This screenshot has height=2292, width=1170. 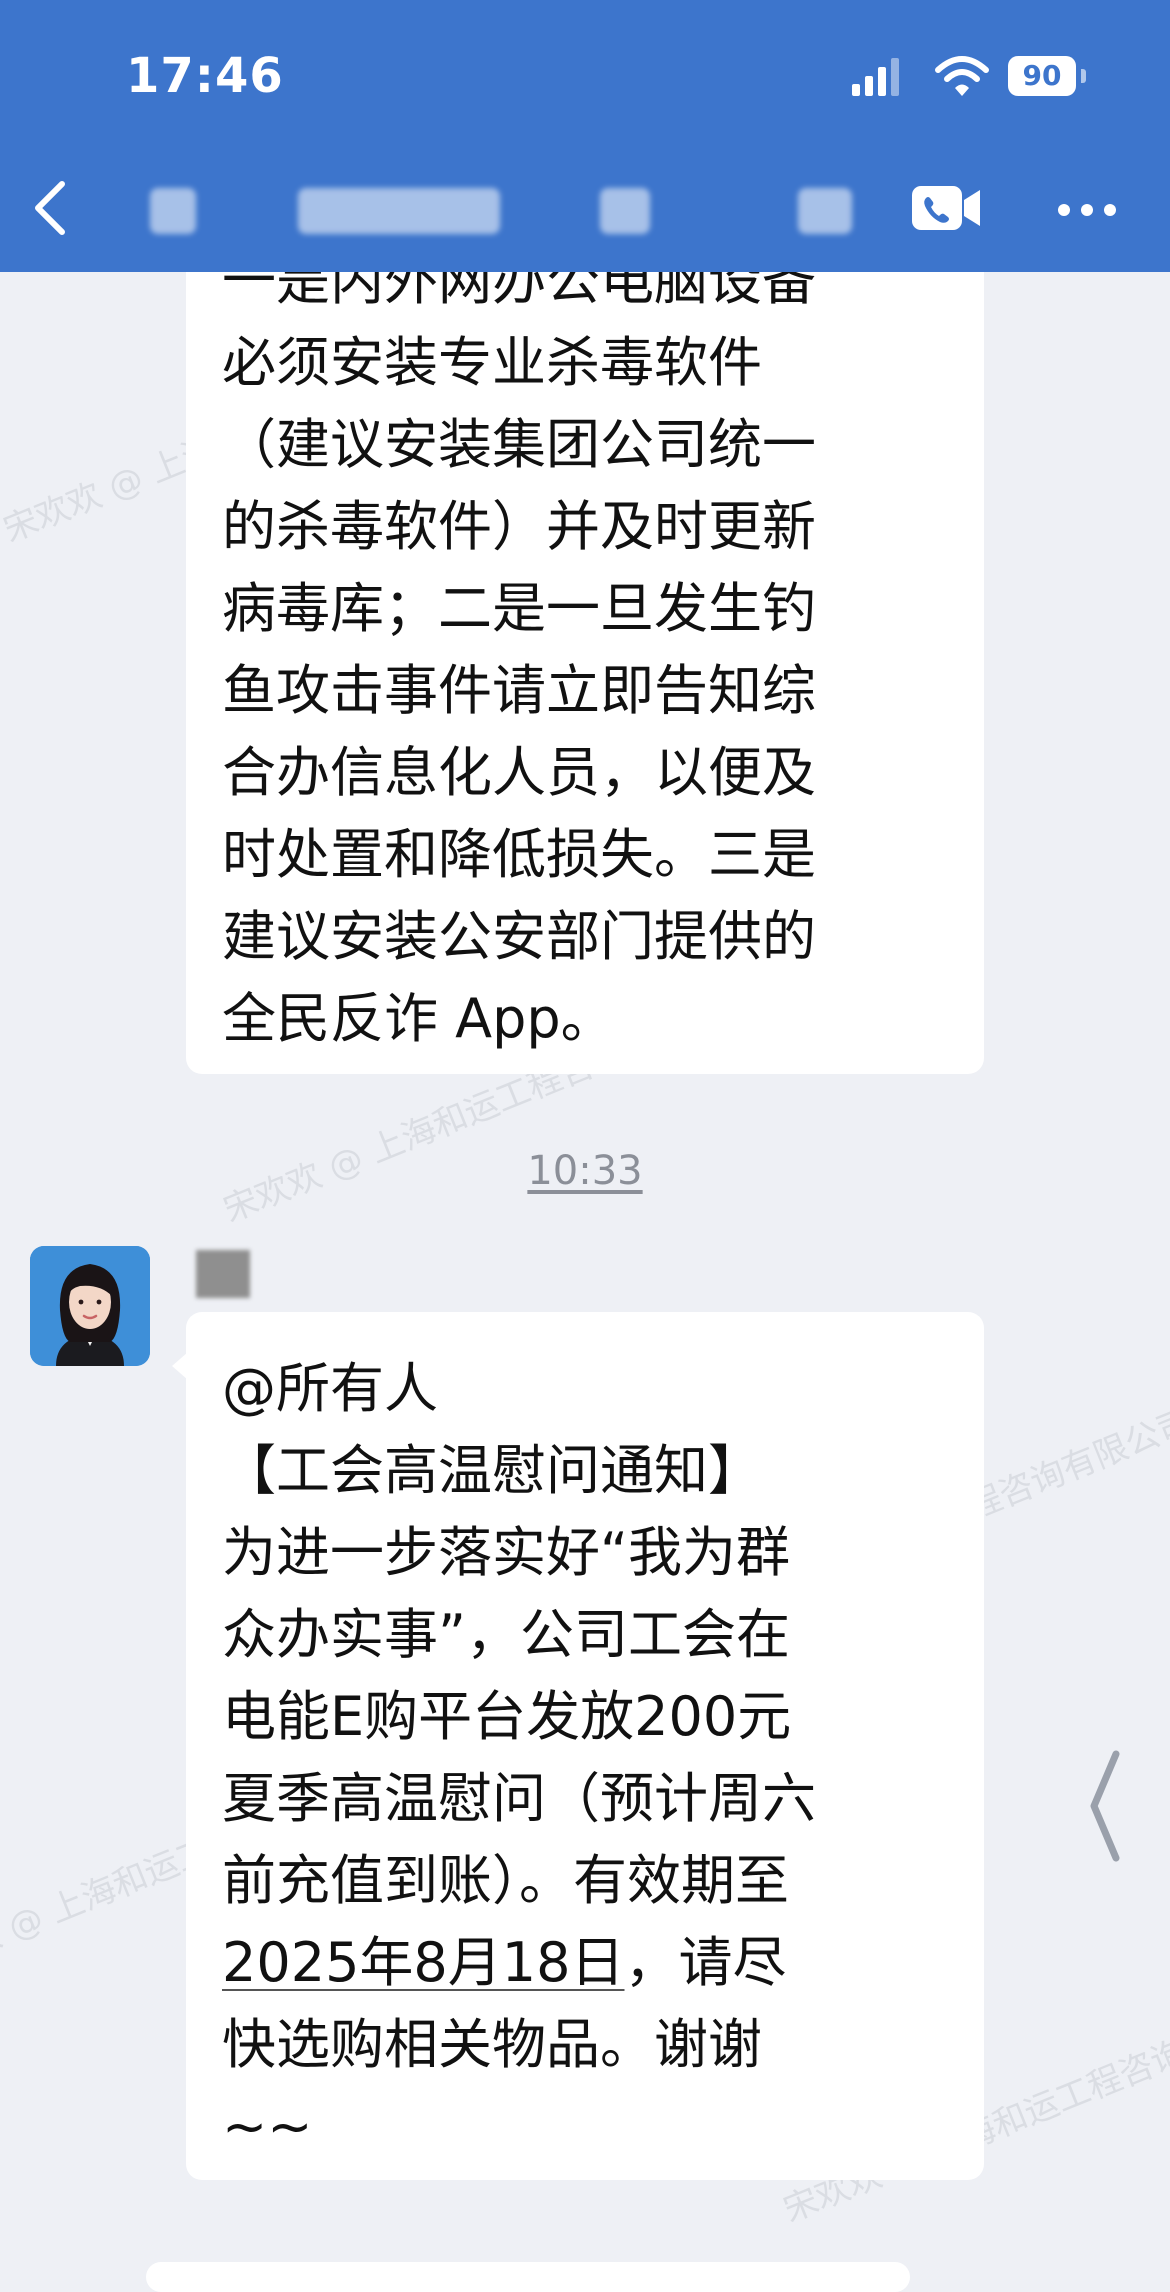 What do you see at coordinates (1087, 219) in the screenshot?
I see `more-dots-icon` at bounding box center [1087, 219].